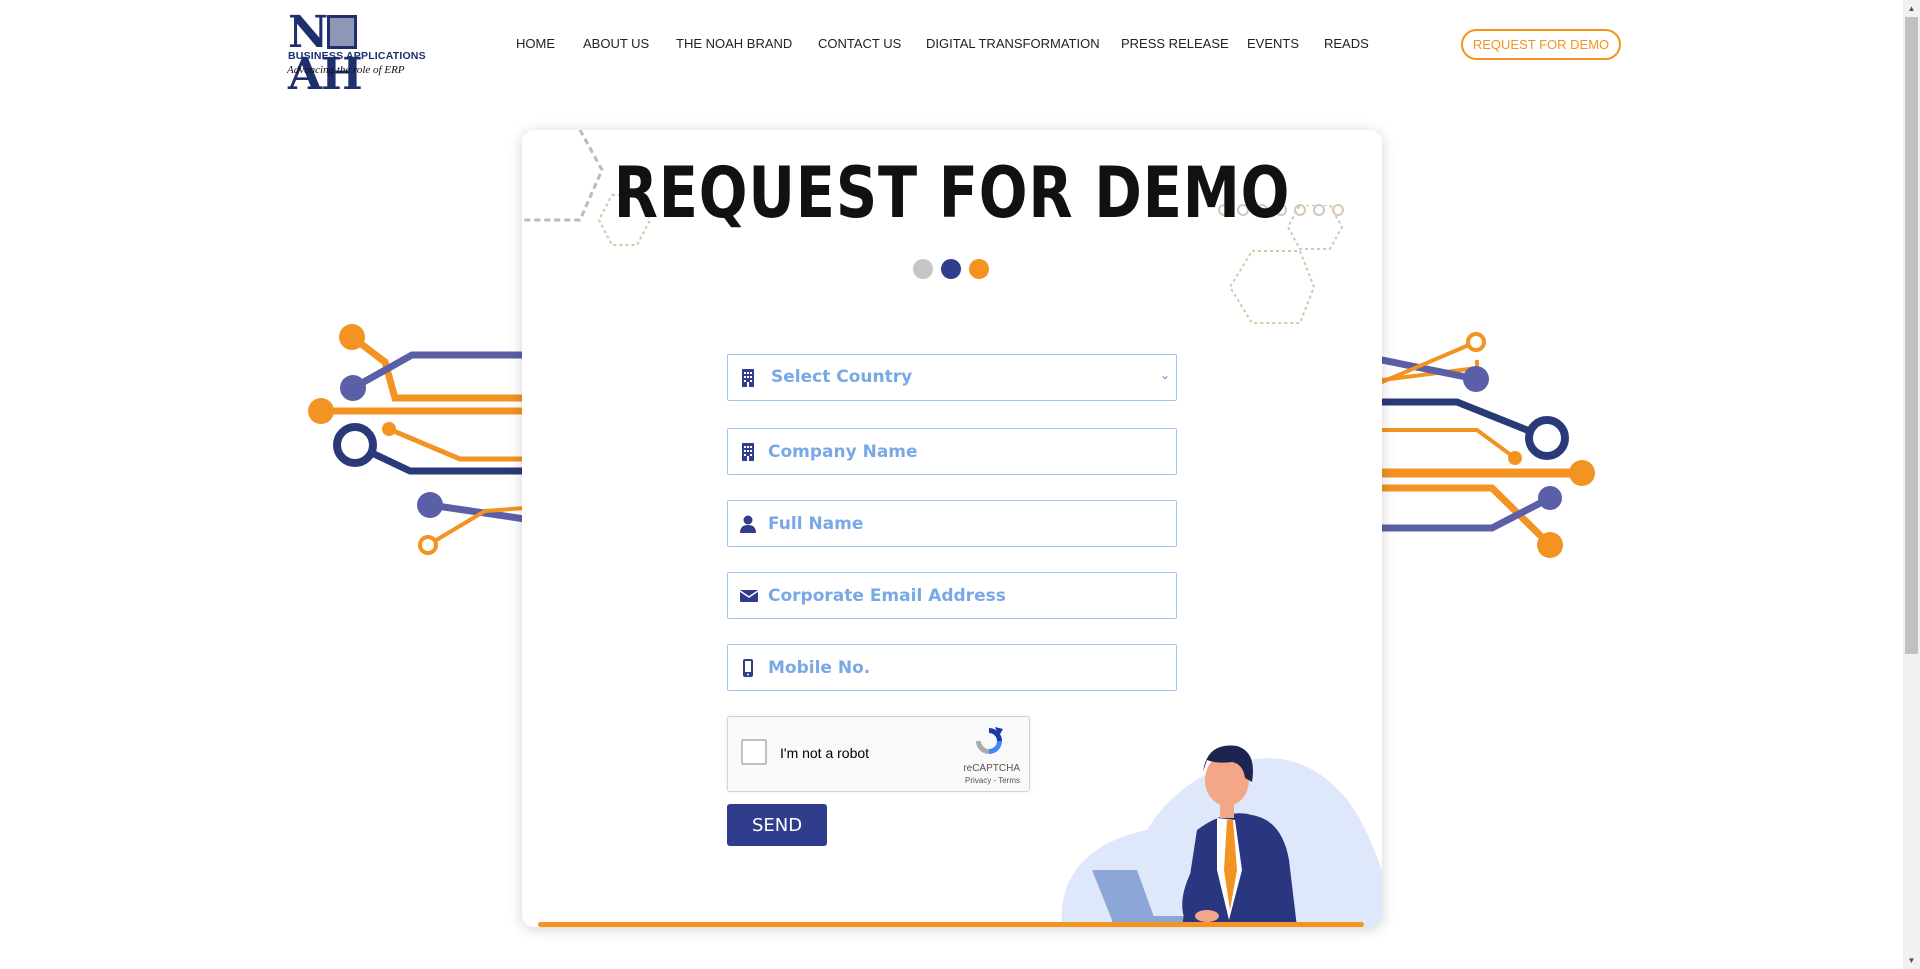  What do you see at coordinates (1541, 44) in the screenshot?
I see `request-demo-button: REQUEST FOR DEMO` at bounding box center [1541, 44].